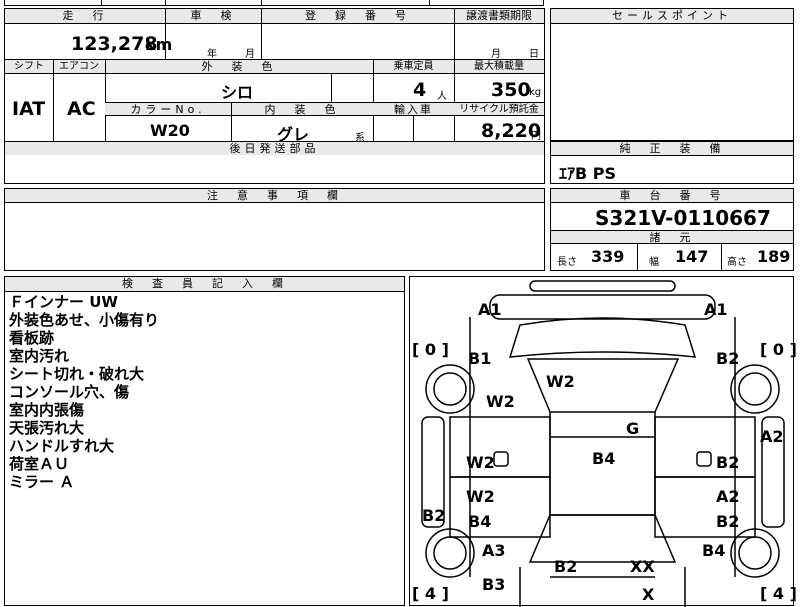  Describe the element at coordinates (499, 67) in the screenshot. I see `max-load-header: 最大積載量` at that location.